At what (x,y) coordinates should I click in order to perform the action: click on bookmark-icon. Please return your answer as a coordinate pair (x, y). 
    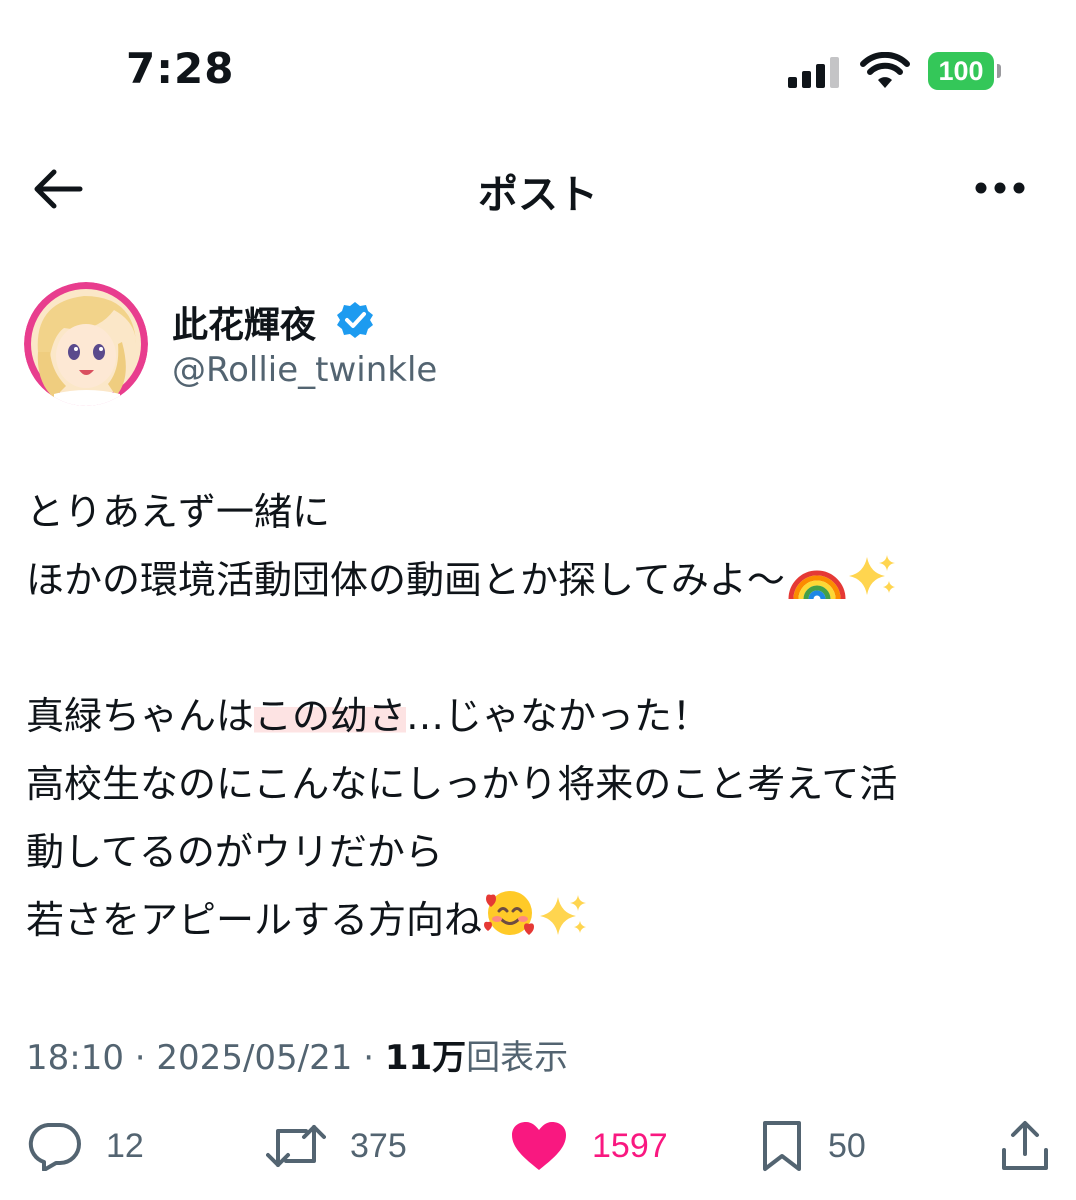
    Looking at the image, I should click on (782, 1146).